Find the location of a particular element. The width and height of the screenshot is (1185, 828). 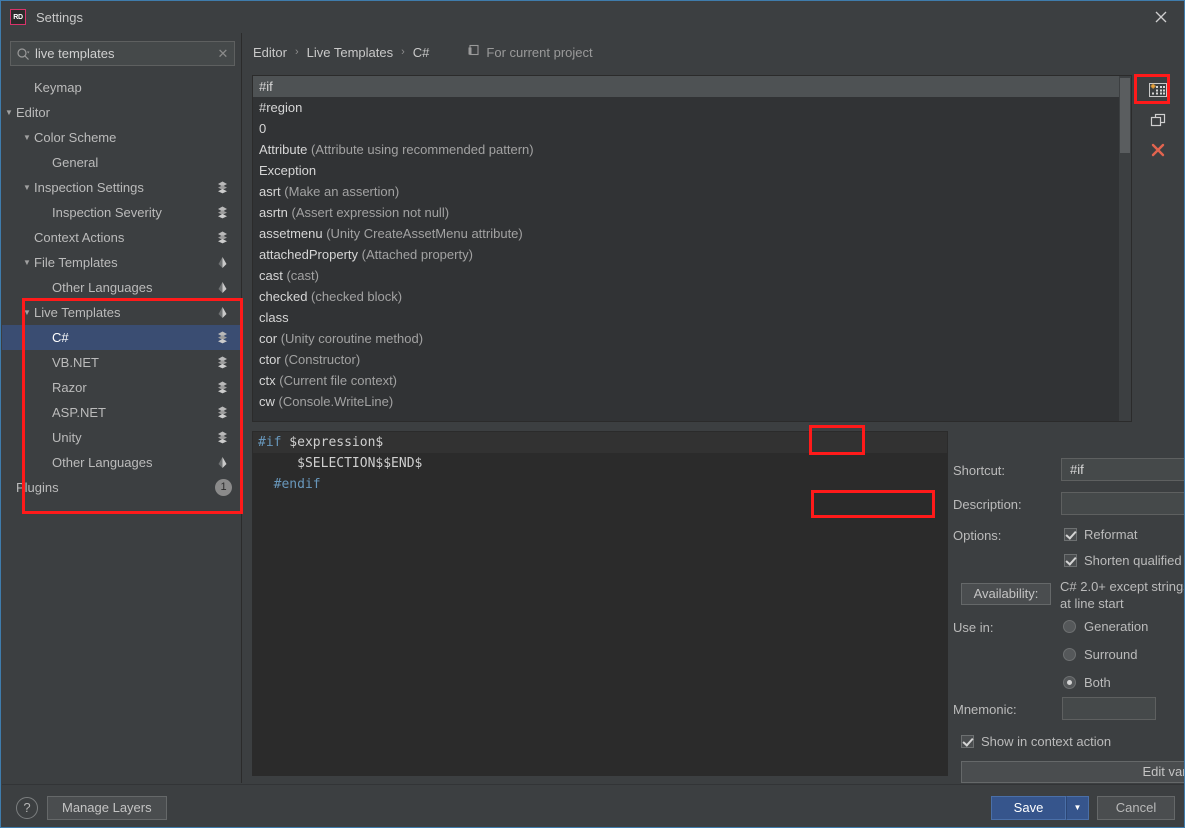

template-list-item: asrtn (Assert expression not null) is located at coordinates (692, 212).